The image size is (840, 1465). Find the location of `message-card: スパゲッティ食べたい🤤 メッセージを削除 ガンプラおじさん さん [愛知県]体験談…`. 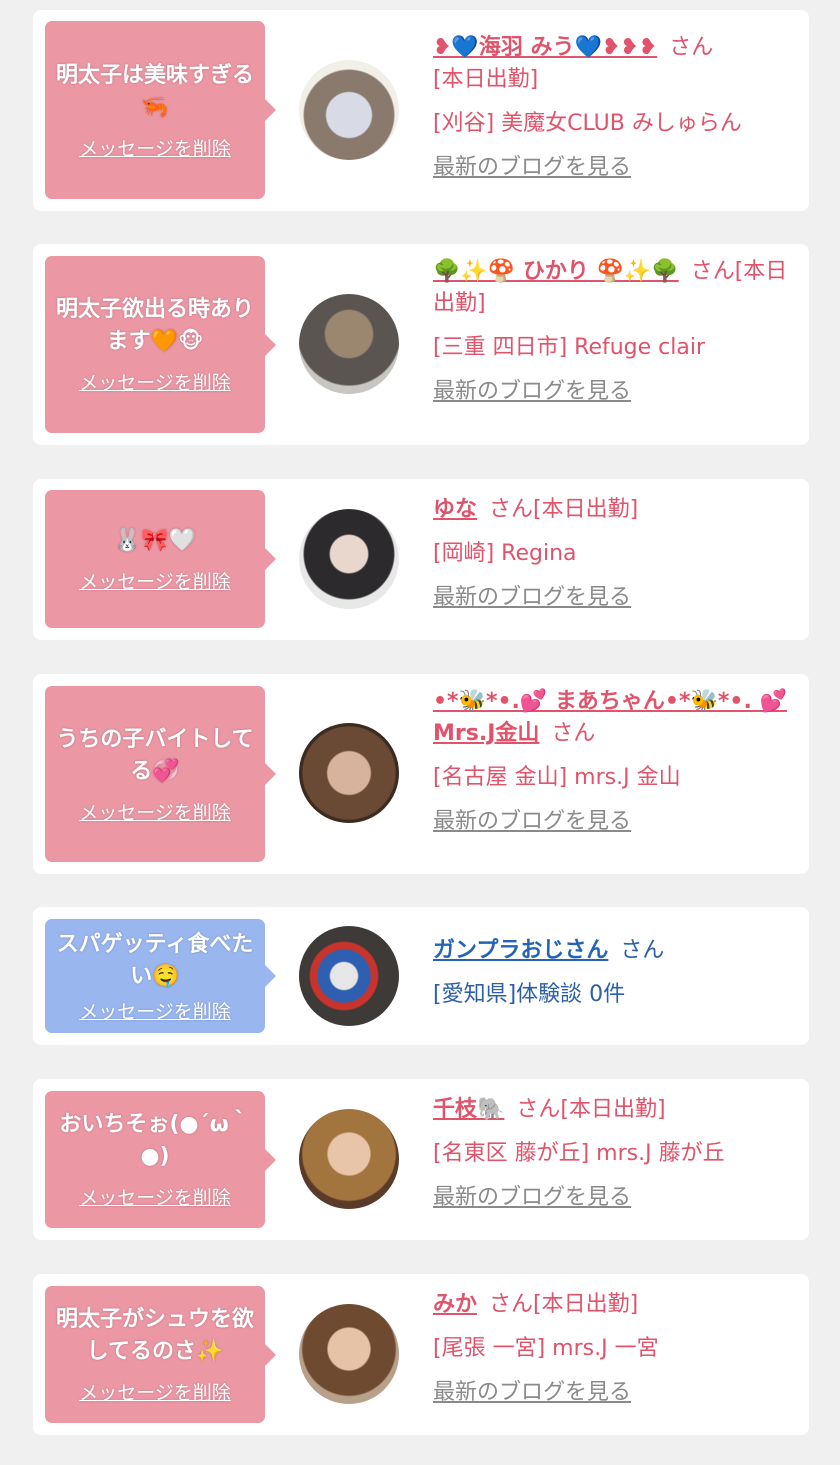

message-card: スパゲッティ食べたい🤤 メッセージを削除 ガンプラおじさん さん [愛知県]体験談… is located at coordinates (421, 976).